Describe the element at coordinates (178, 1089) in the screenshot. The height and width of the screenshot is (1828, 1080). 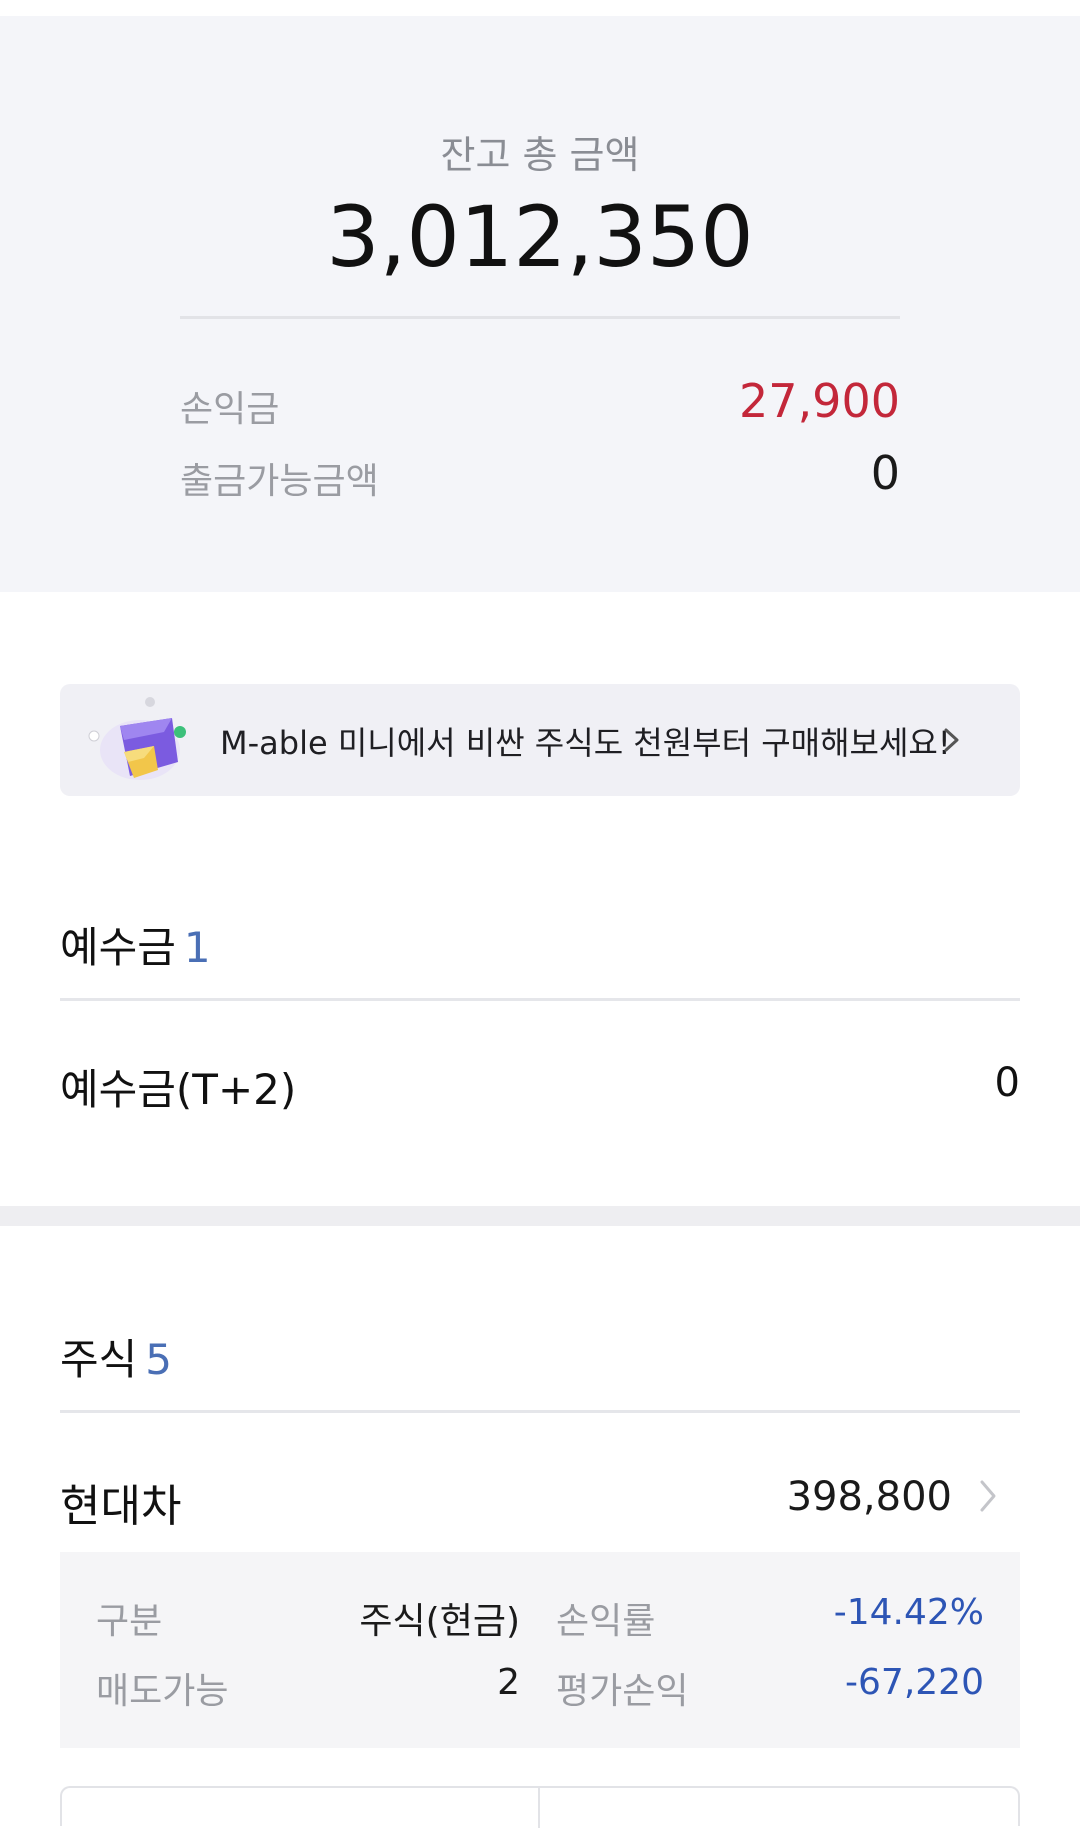
I see `deposit-row-label: 예수금(T+2)` at that location.